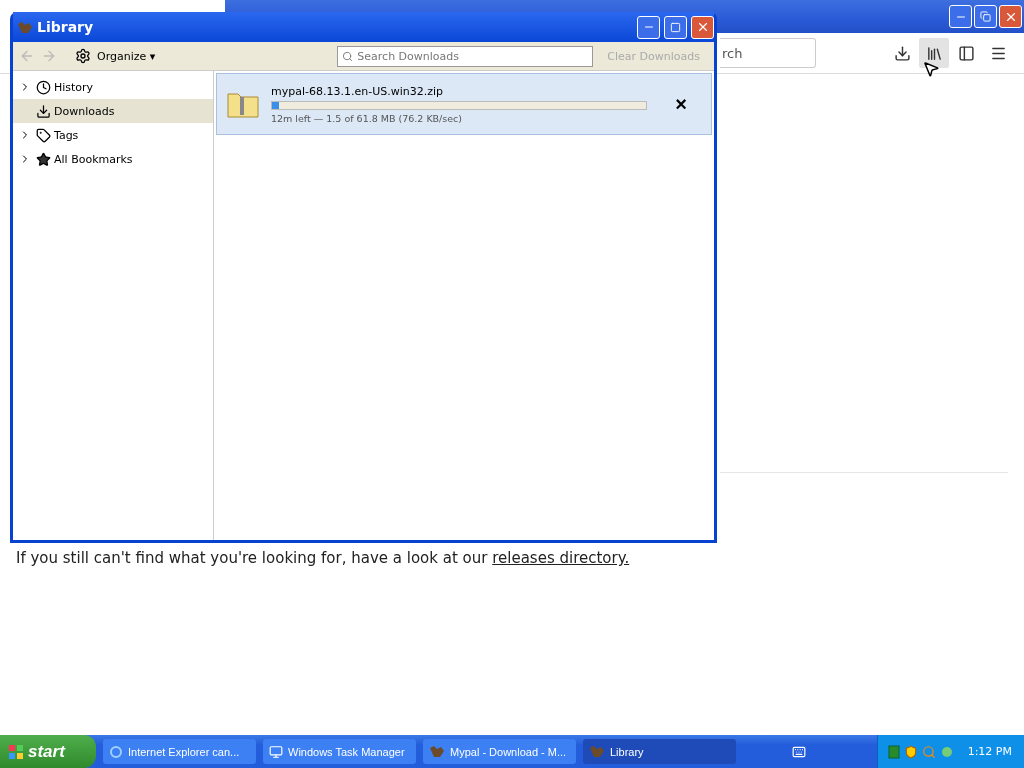 The width and height of the screenshot is (1024, 768). What do you see at coordinates (243, 104) in the screenshot?
I see `zip-folder-icon` at bounding box center [243, 104].